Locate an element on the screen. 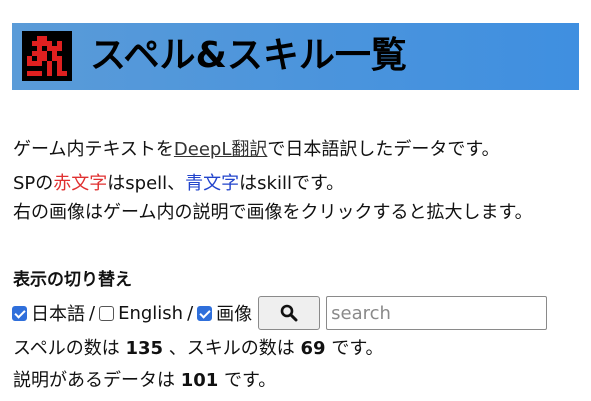 This screenshot has height=401, width=591. skill-count: 69 is located at coordinates (313, 348).